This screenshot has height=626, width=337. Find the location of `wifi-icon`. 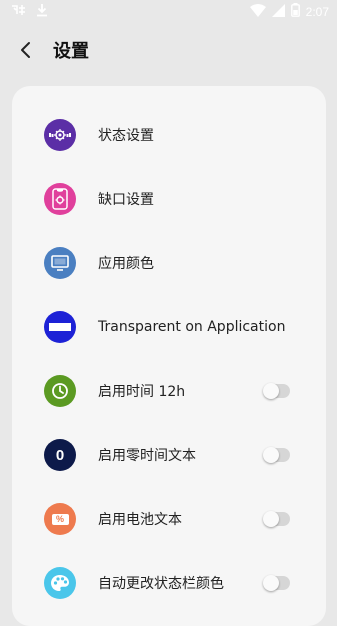

wifi-icon is located at coordinates (257, 11).